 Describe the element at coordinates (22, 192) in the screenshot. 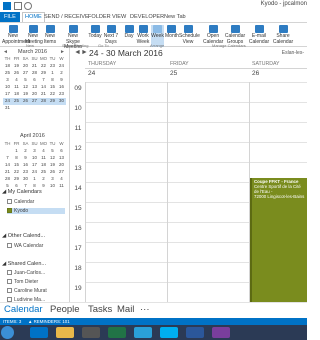

I see `my-calendars-header: ◢ My Calendars` at that location.